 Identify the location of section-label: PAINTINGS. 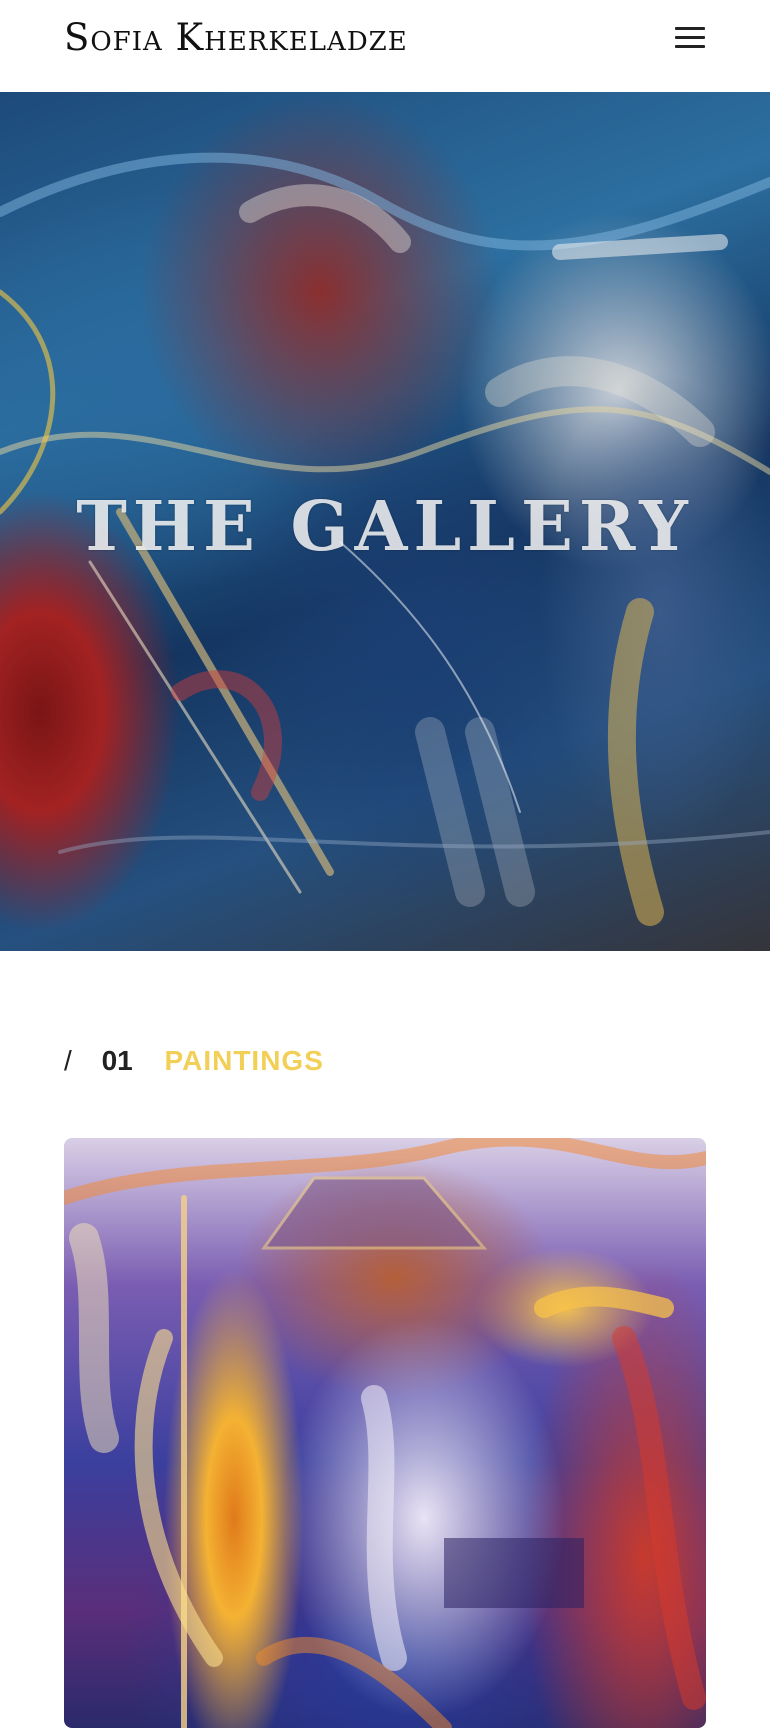
(244, 1060).